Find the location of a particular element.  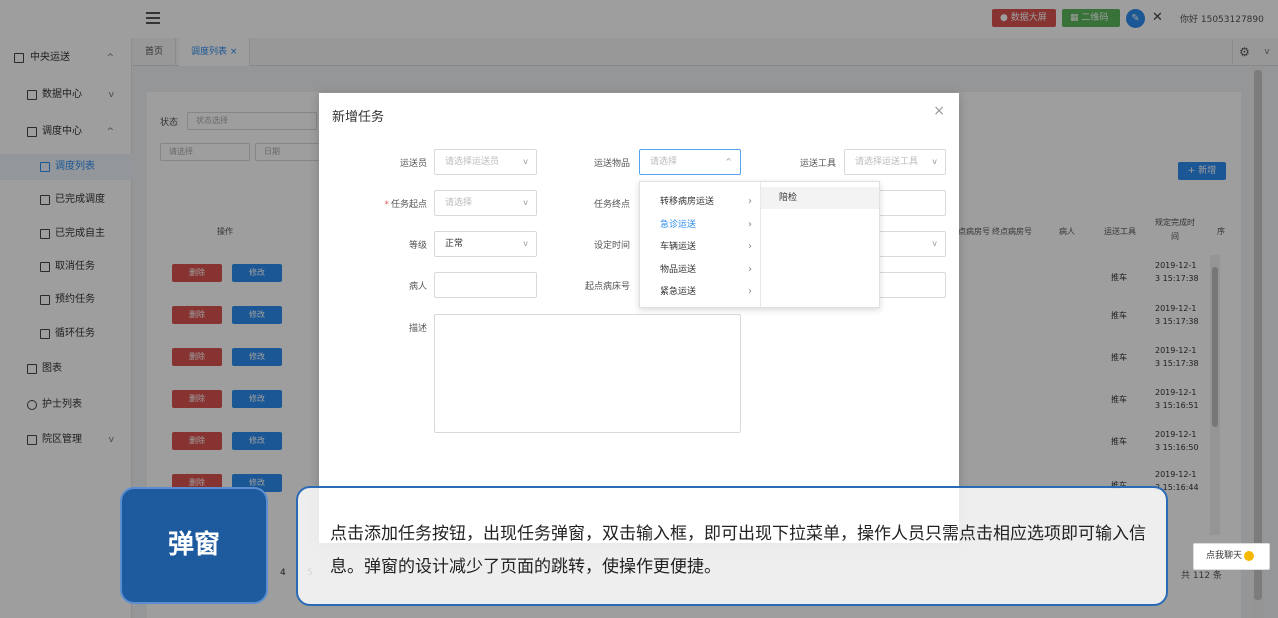

level-label: 等级 is located at coordinates (417, 246).